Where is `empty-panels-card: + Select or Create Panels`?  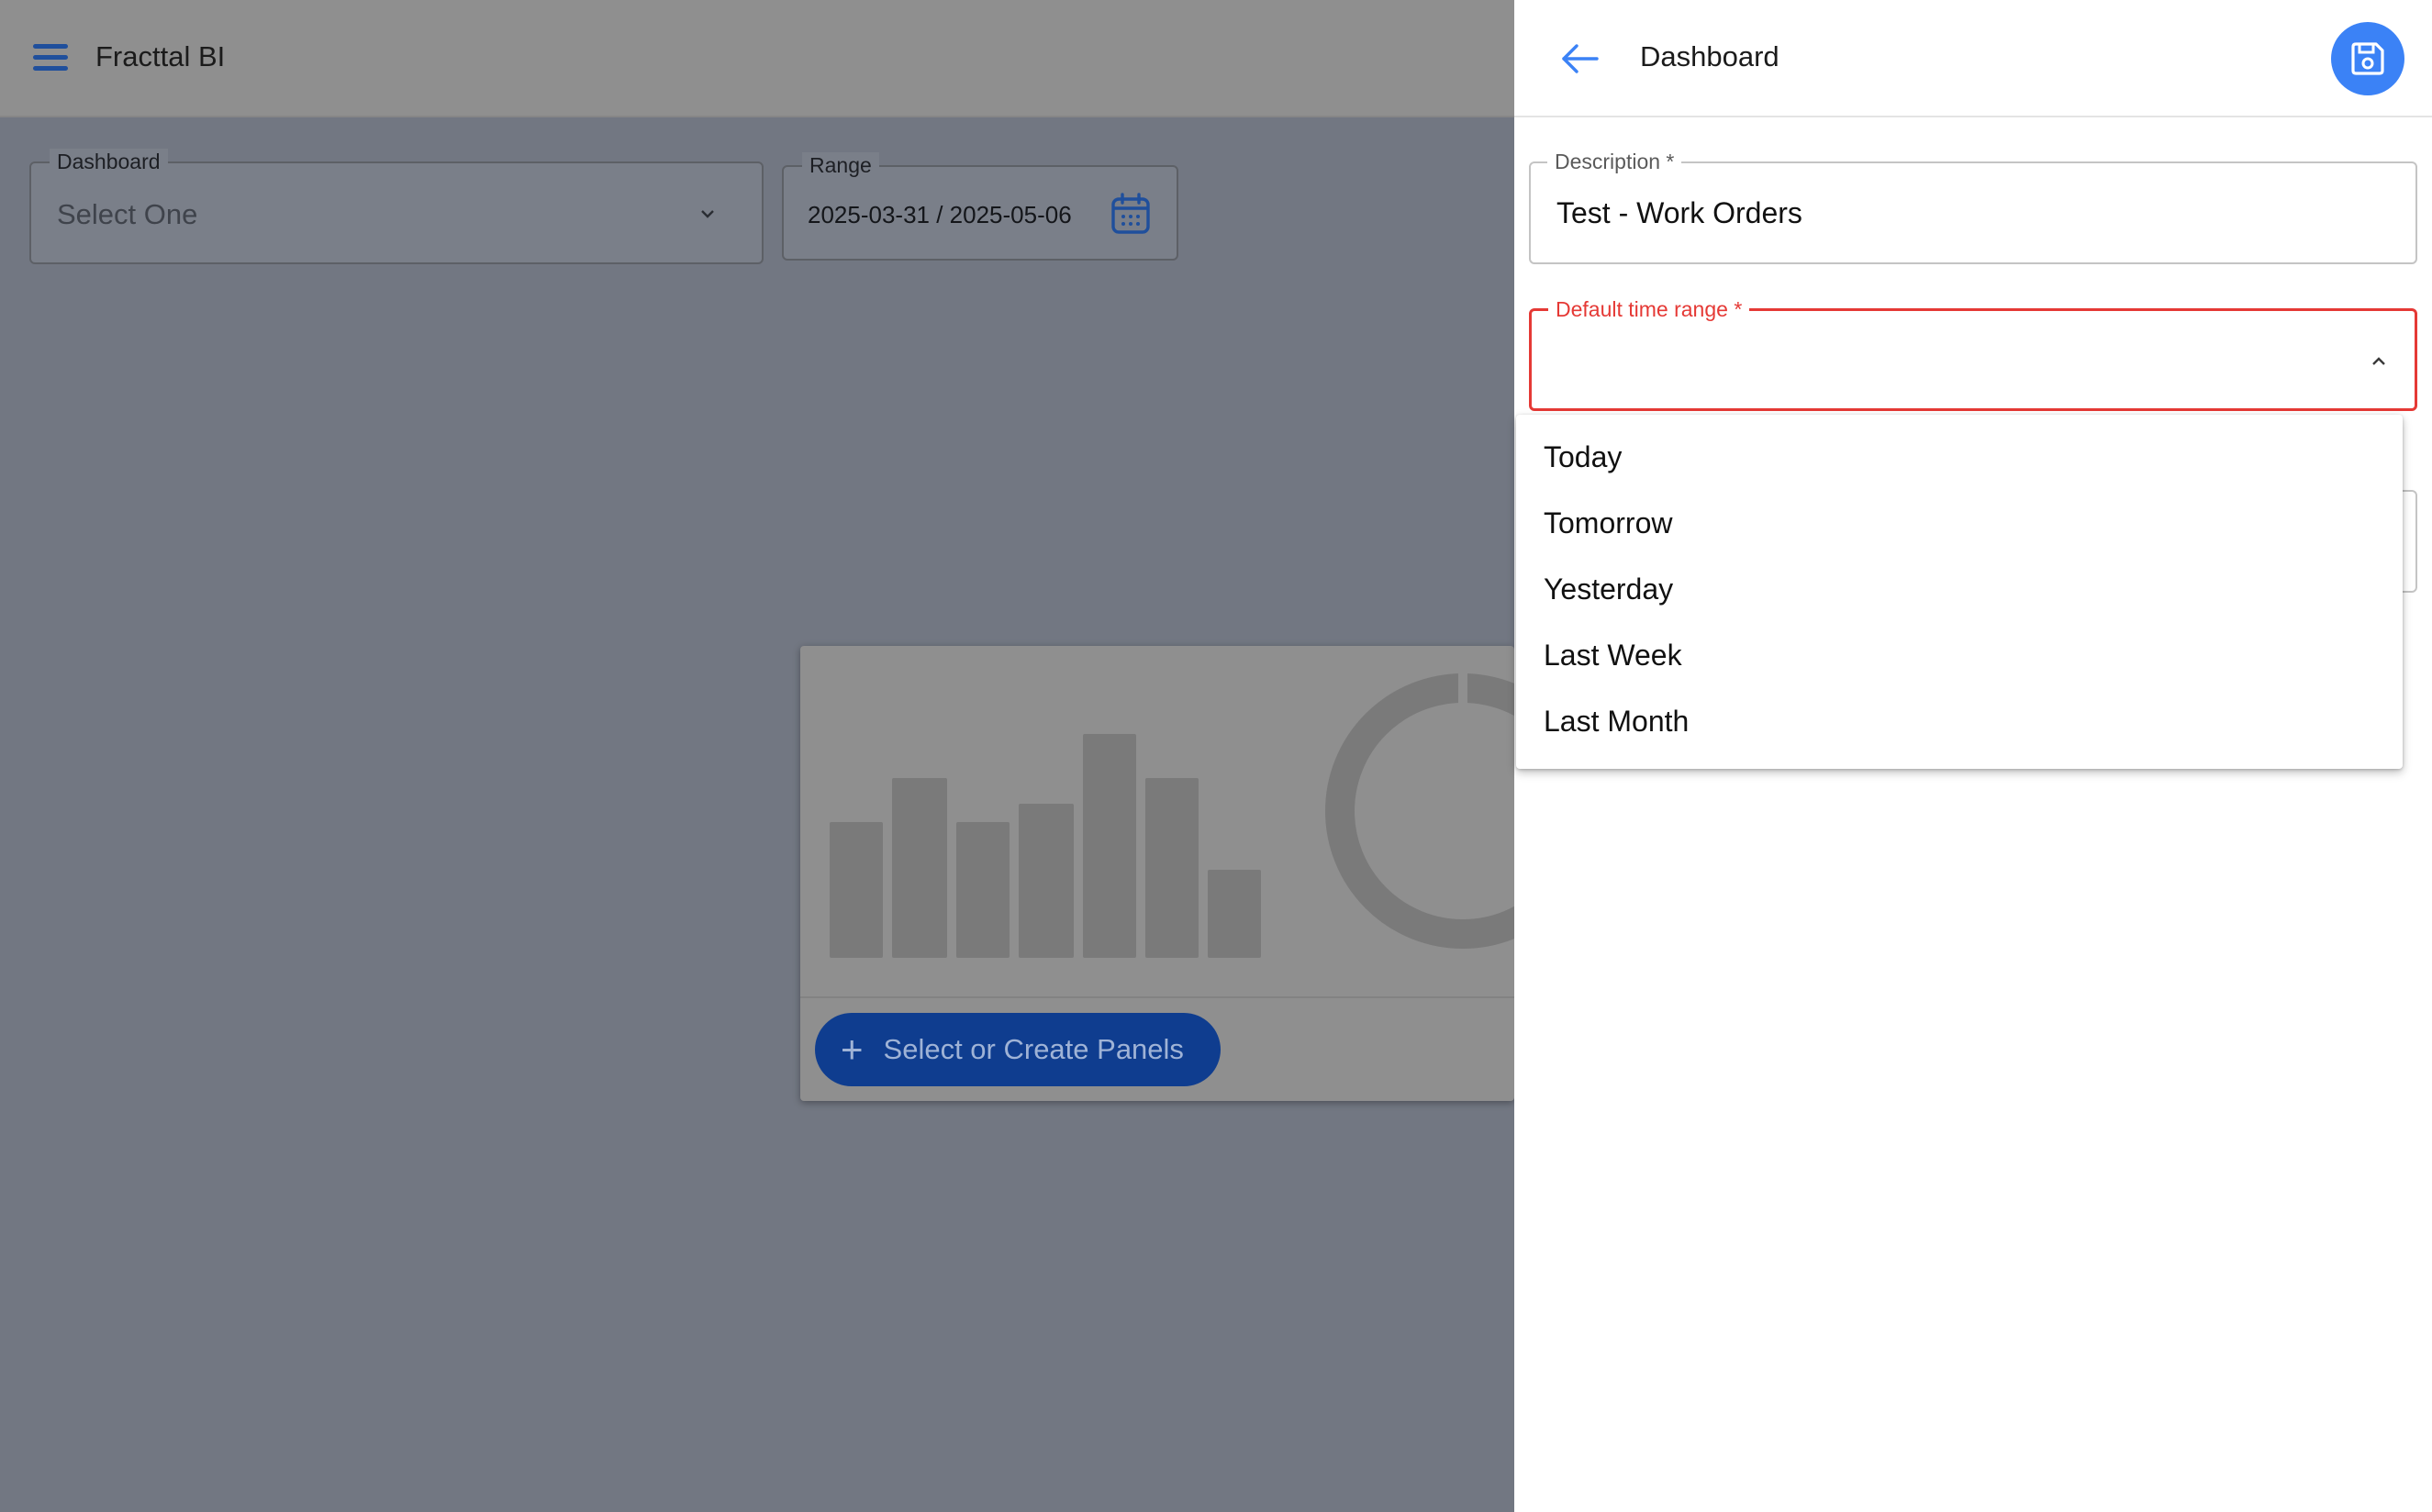
empty-panels-card: + Select or Create Panels is located at coordinates (1157, 873).